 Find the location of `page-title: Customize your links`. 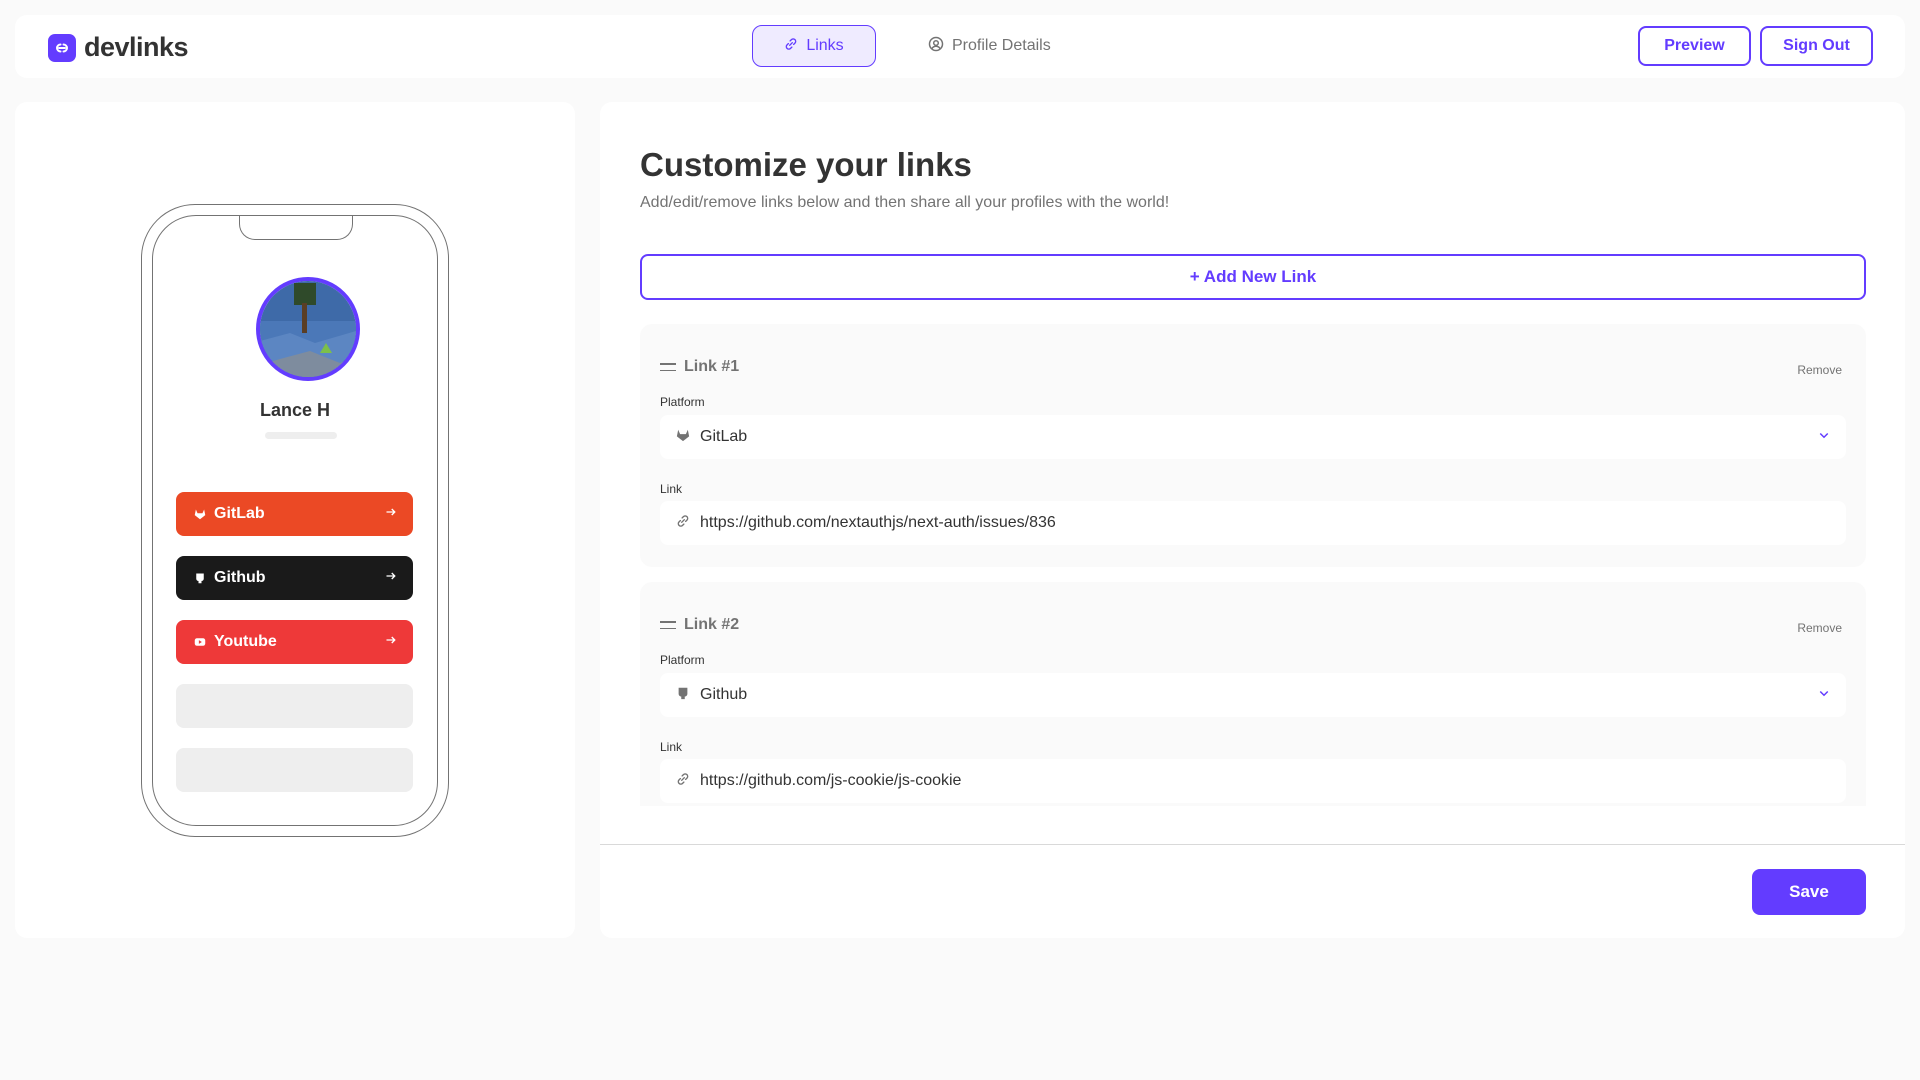

page-title: Customize your links is located at coordinates (806, 164).